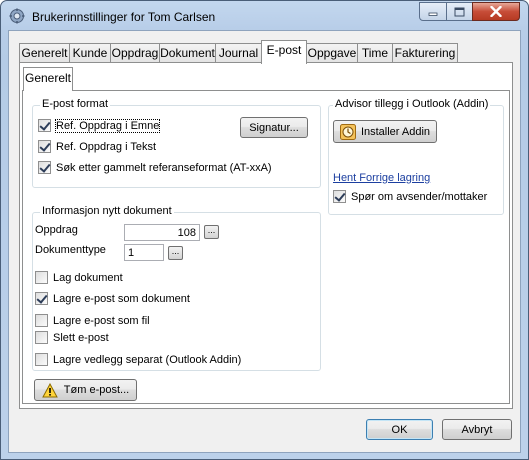 The image size is (529, 460). I want to click on tab-label: Oppdrag, so click(135, 53).